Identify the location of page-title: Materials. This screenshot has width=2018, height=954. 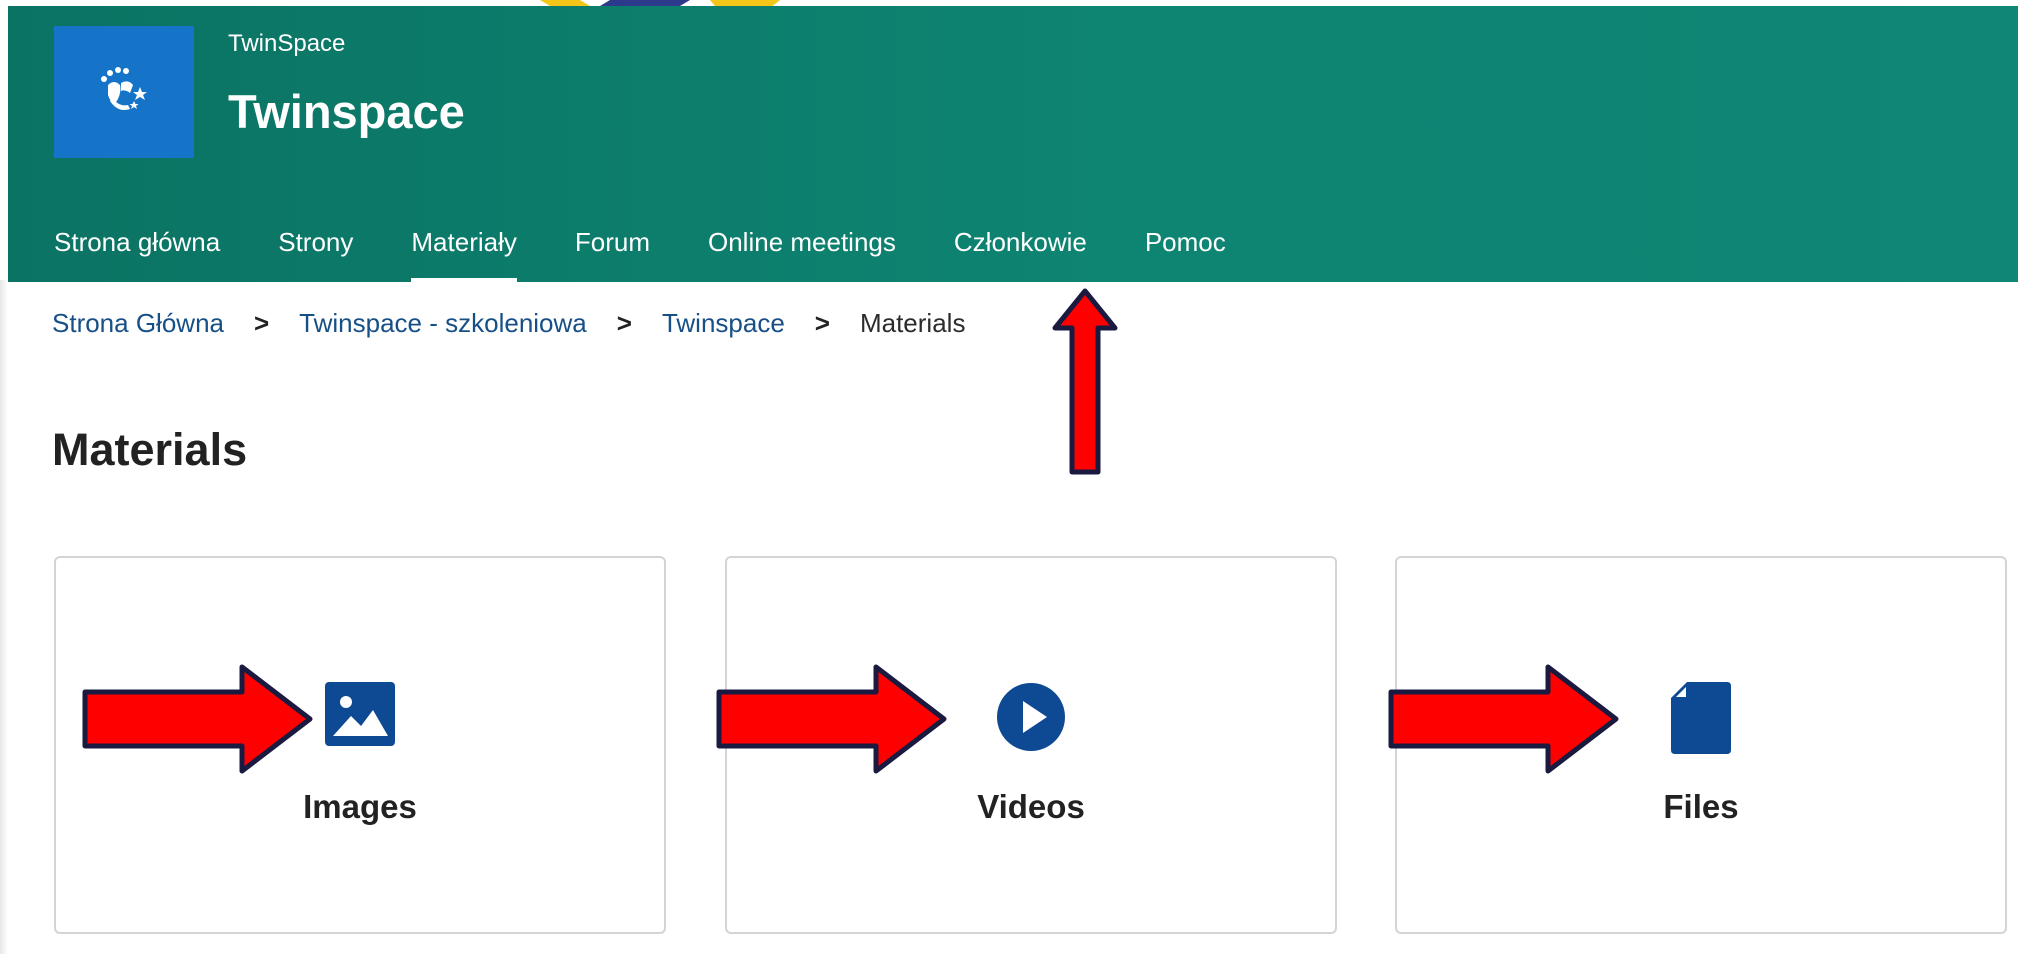
(150, 449).